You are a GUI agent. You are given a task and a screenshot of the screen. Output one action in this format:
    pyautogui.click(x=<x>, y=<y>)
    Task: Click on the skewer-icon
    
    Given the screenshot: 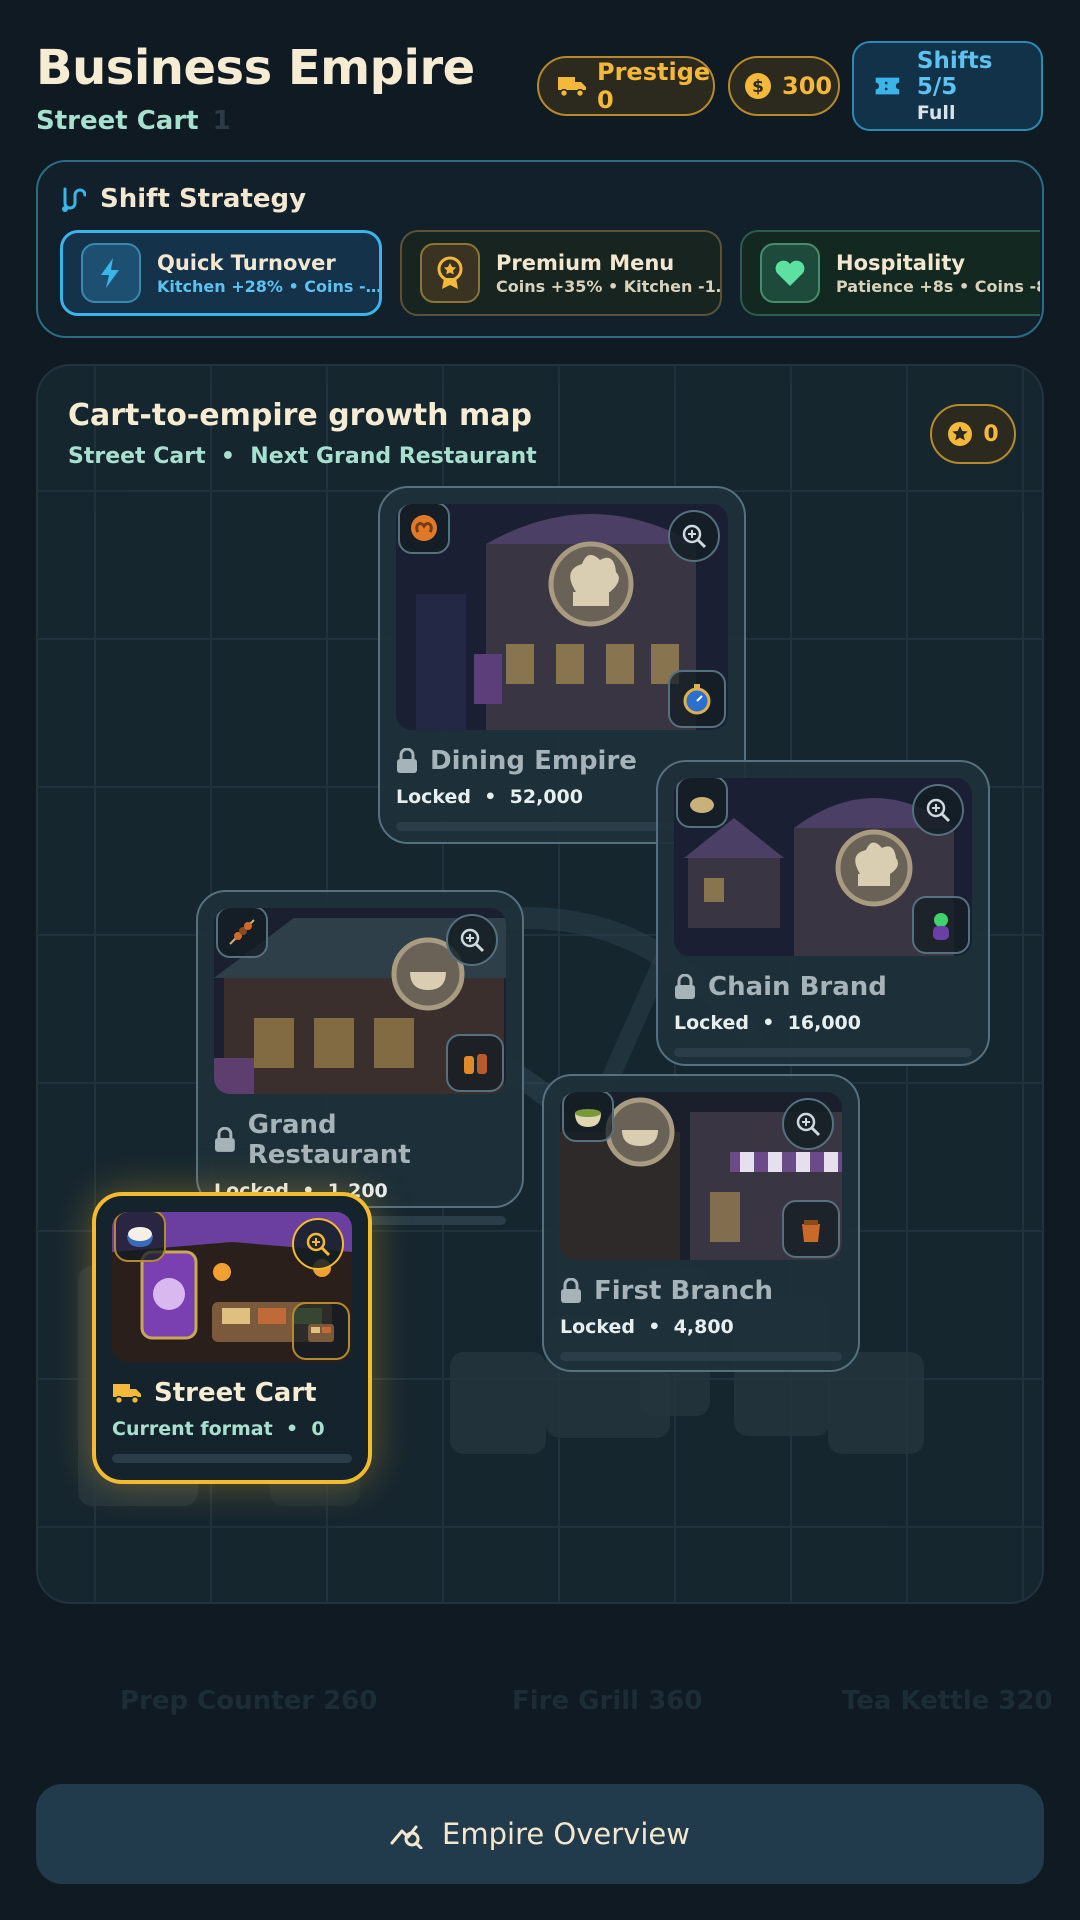 What is the action you would take?
    pyautogui.click(x=242, y=933)
    